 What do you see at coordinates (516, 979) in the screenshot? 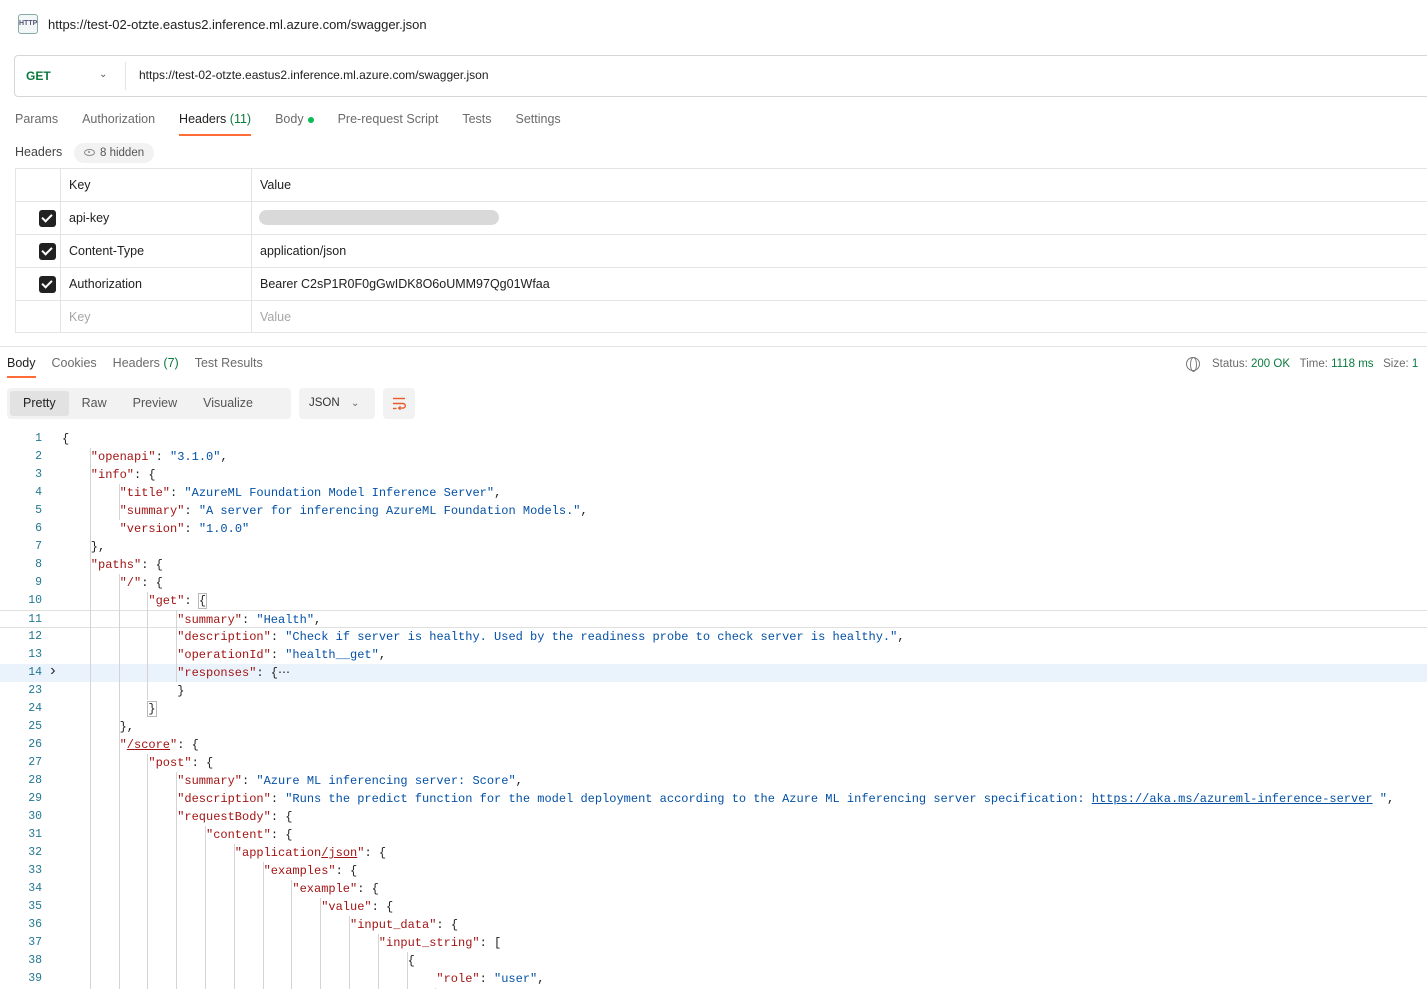
I see `json-string: "user"` at bounding box center [516, 979].